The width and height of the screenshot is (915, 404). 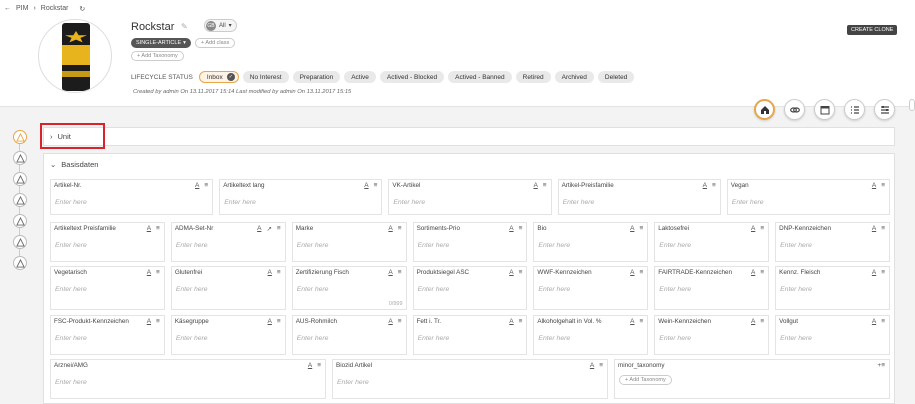 What do you see at coordinates (832, 335) in the screenshot?
I see `attribute-field: Vollgut A ≡ Enter here` at bounding box center [832, 335].